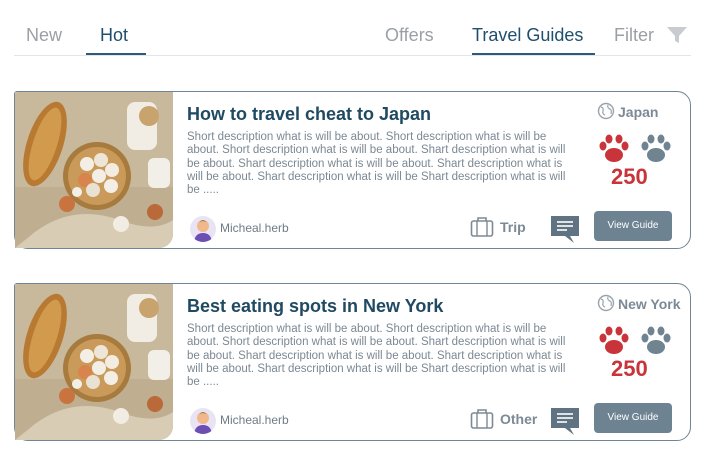  Describe the element at coordinates (309, 114) in the screenshot. I see `guide-title: How to travel cheat to Japan` at that location.